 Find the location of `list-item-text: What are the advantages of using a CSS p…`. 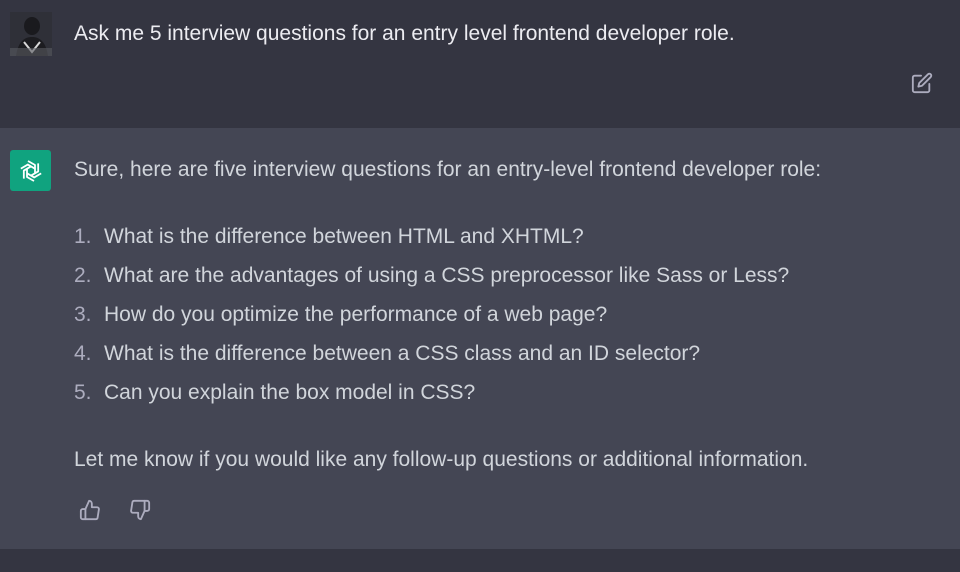

list-item-text: What are the advantages of using a CSS p… is located at coordinates (447, 275).